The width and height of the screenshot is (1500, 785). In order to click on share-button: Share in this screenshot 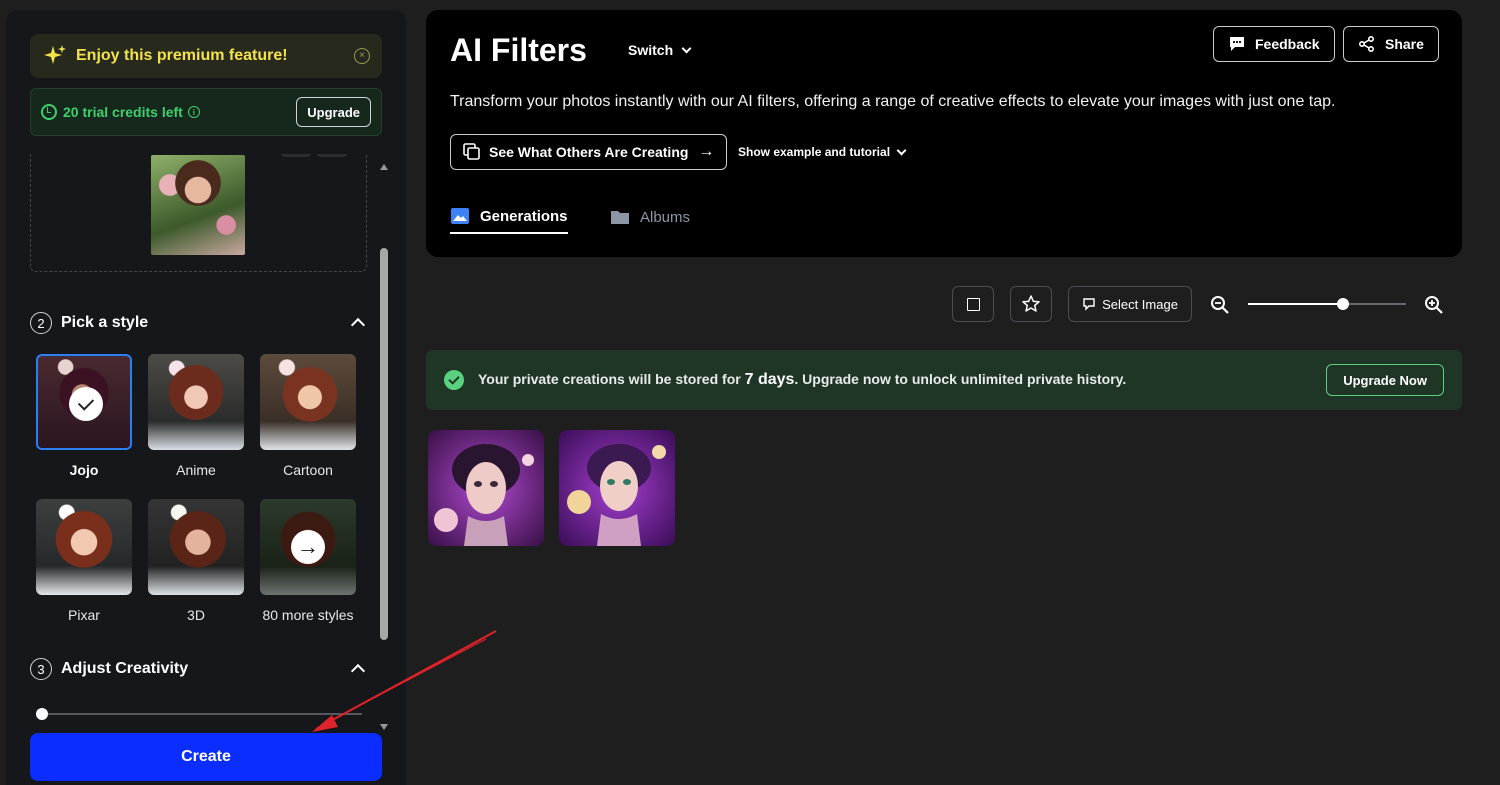, I will do `click(1391, 44)`.